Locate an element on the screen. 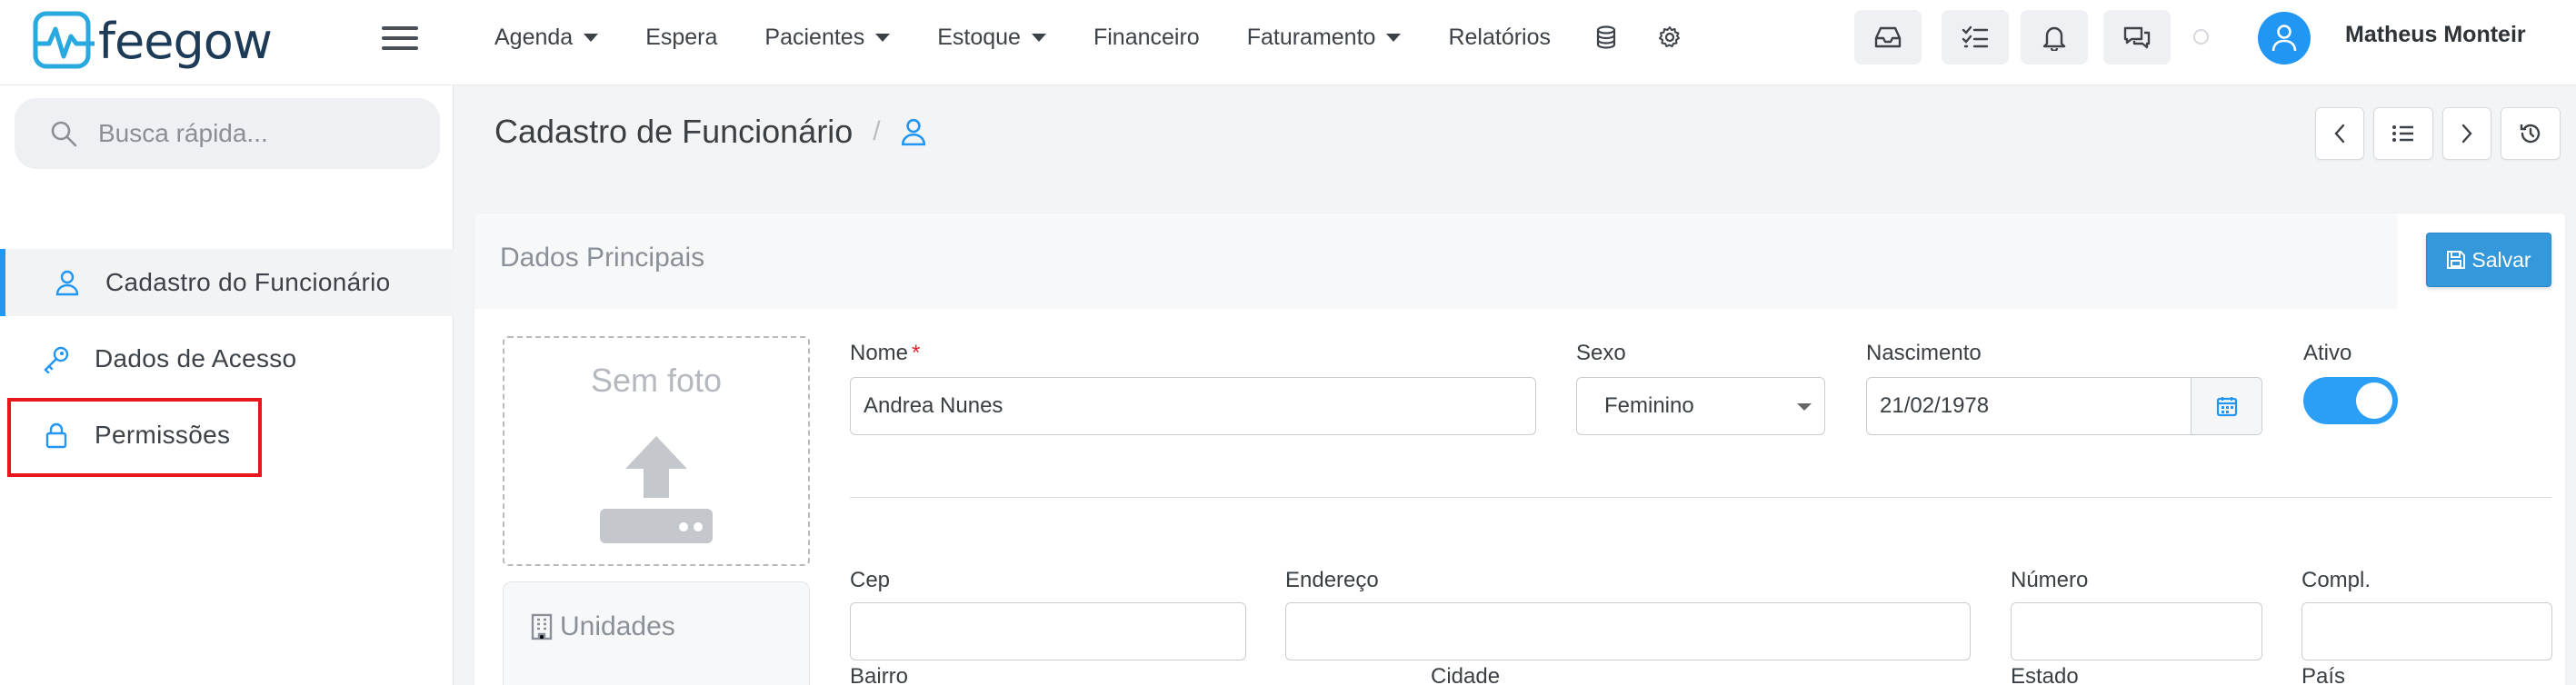 The height and width of the screenshot is (685, 2576). list-icon is located at coordinates (2402, 133).